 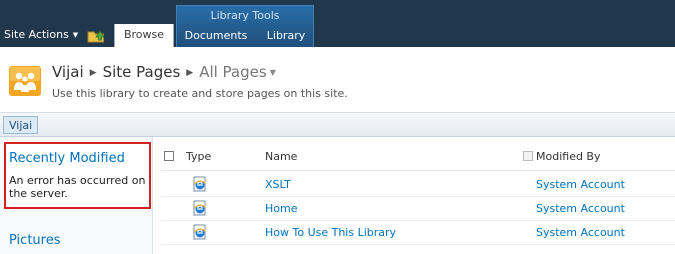 What do you see at coordinates (286, 36) in the screenshot?
I see `tab-library: Library` at bounding box center [286, 36].